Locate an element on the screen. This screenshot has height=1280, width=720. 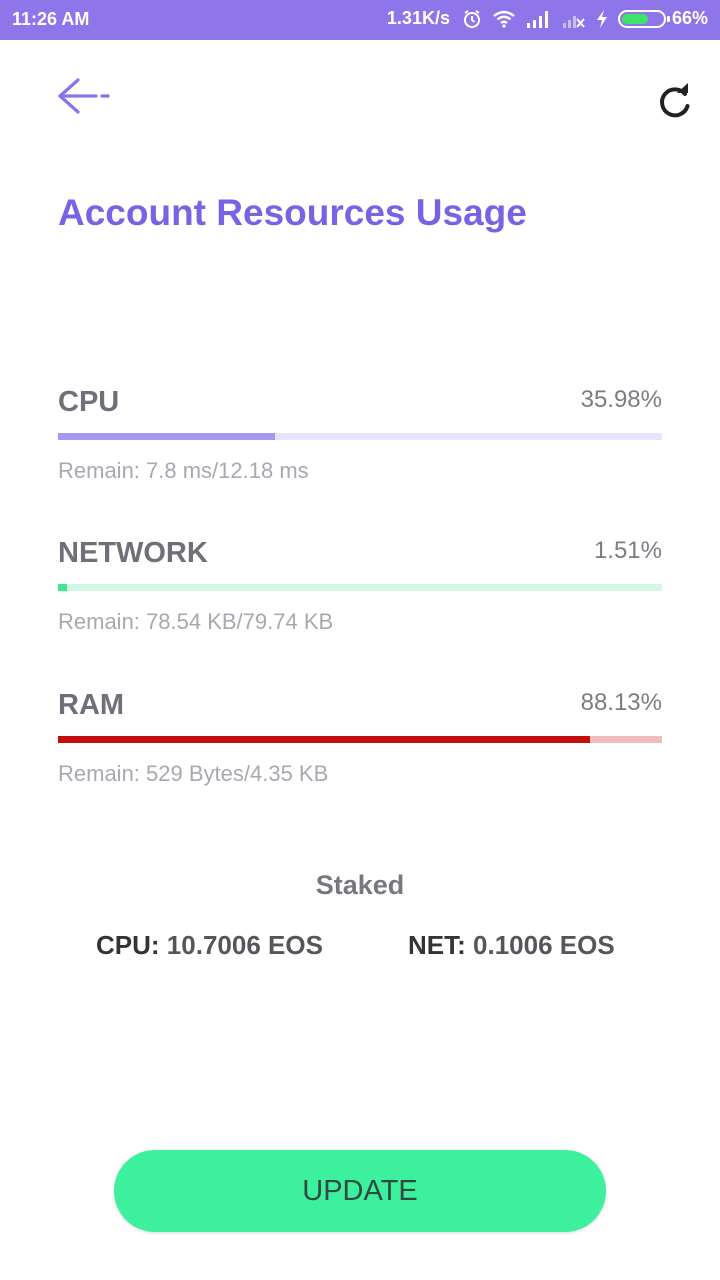
resource-remain: Remain: 7.8 ms/12.18 ms is located at coordinates (183, 470).